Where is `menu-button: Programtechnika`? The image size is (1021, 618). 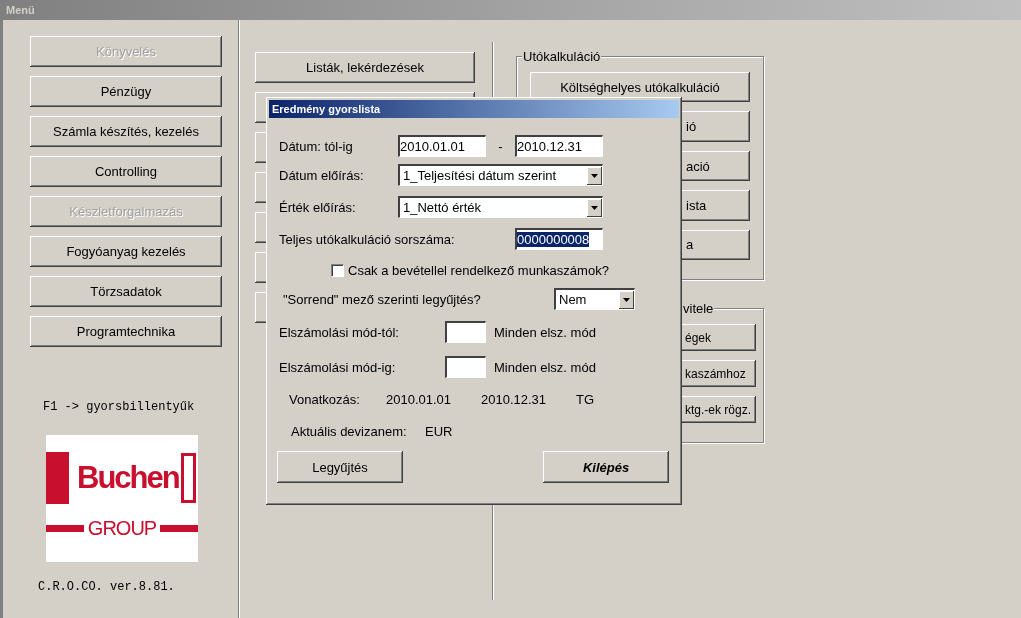 menu-button: Programtechnika is located at coordinates (126, 331).